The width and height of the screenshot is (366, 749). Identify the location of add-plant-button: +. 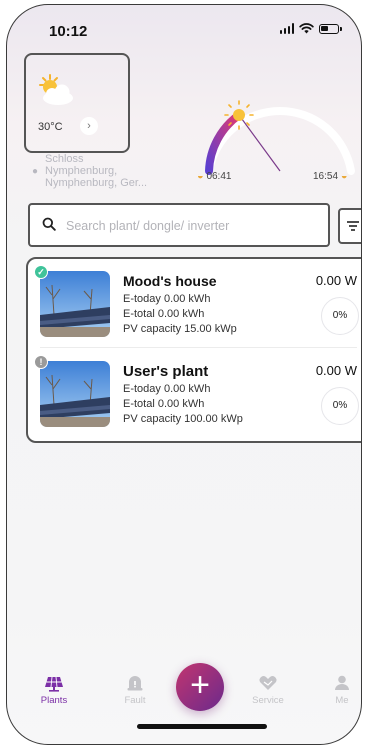
(200, 687).